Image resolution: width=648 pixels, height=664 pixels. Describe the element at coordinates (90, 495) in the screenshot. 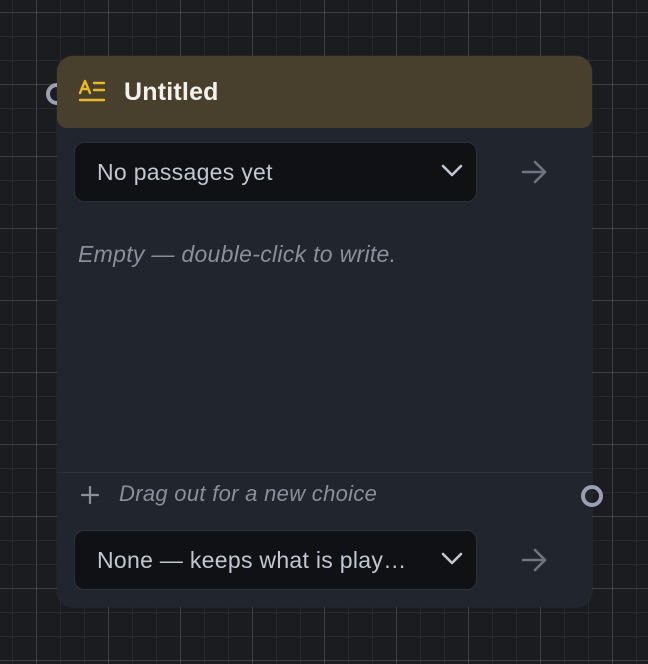

I see `plus-icon` at that location.